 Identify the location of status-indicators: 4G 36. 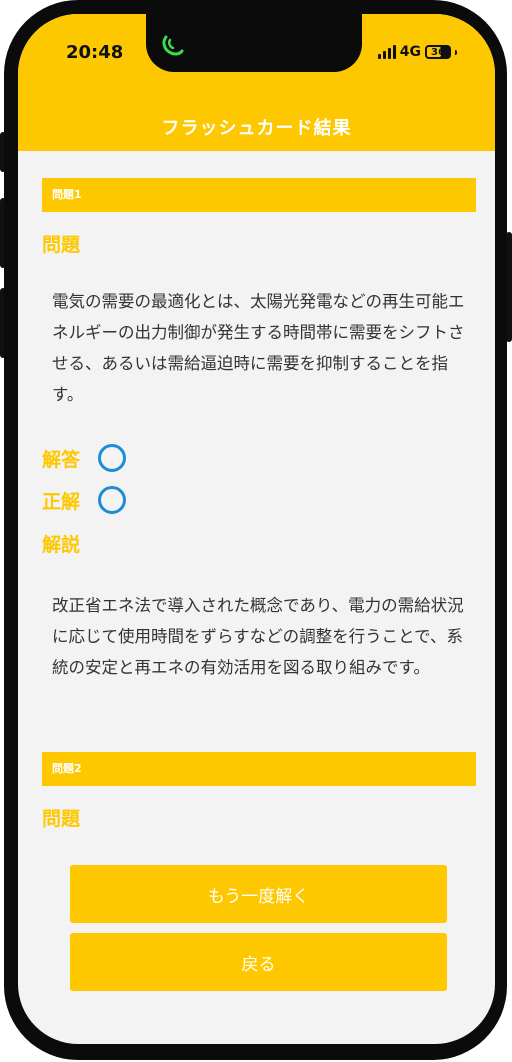
(417, 52).